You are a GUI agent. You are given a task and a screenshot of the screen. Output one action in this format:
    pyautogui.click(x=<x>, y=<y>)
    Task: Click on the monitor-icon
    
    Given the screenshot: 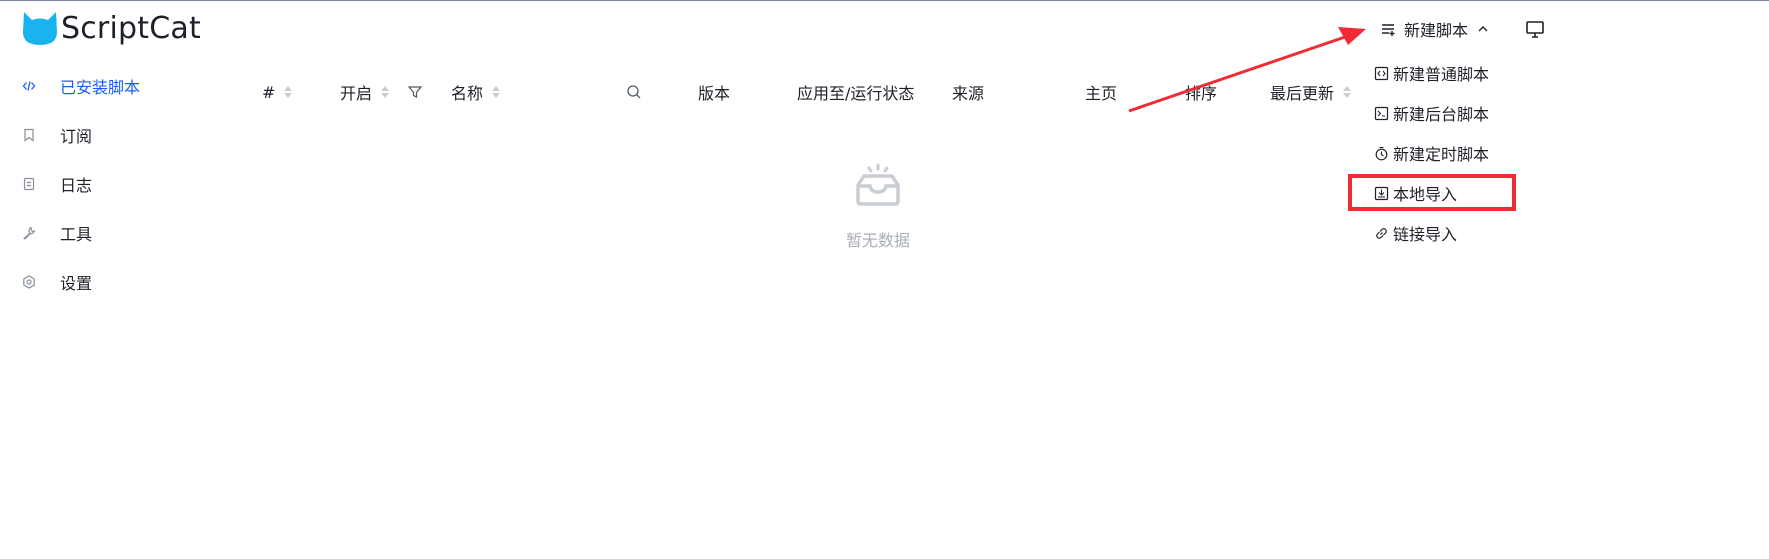 What is the action you would take?
    pyautogui.click(x=1535, y=29)
    